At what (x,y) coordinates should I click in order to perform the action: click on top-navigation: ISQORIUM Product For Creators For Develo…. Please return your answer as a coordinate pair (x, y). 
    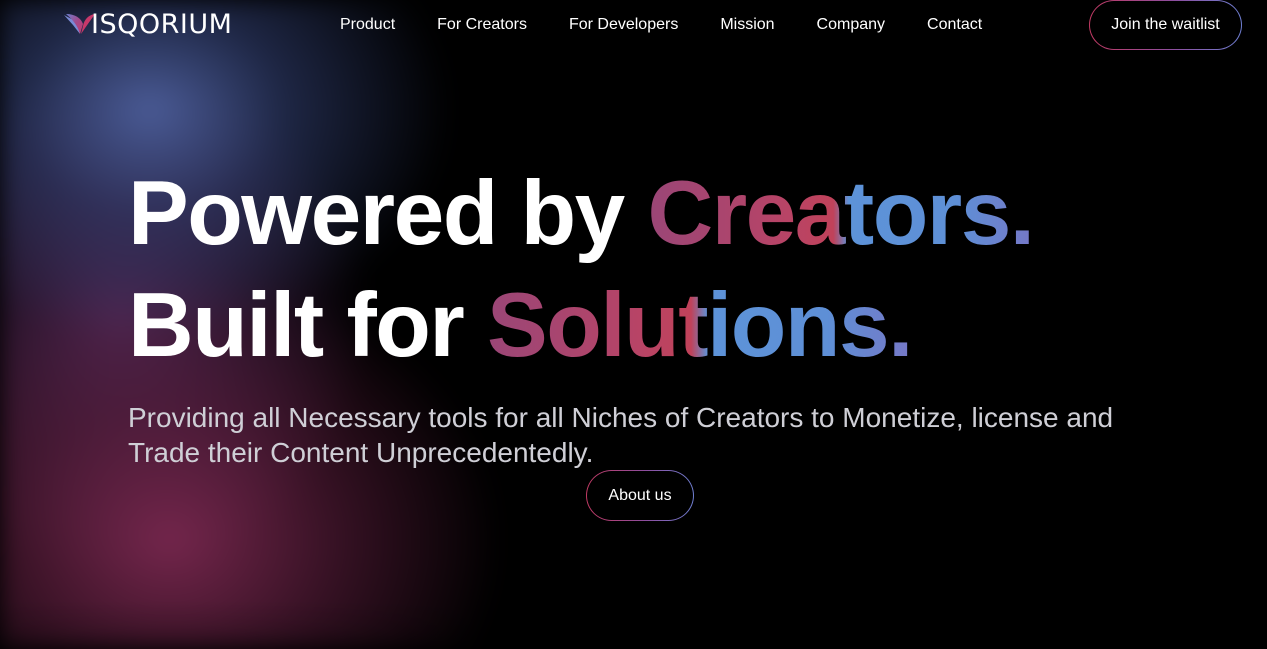
    Looking at the image, I should click on (633, 25).